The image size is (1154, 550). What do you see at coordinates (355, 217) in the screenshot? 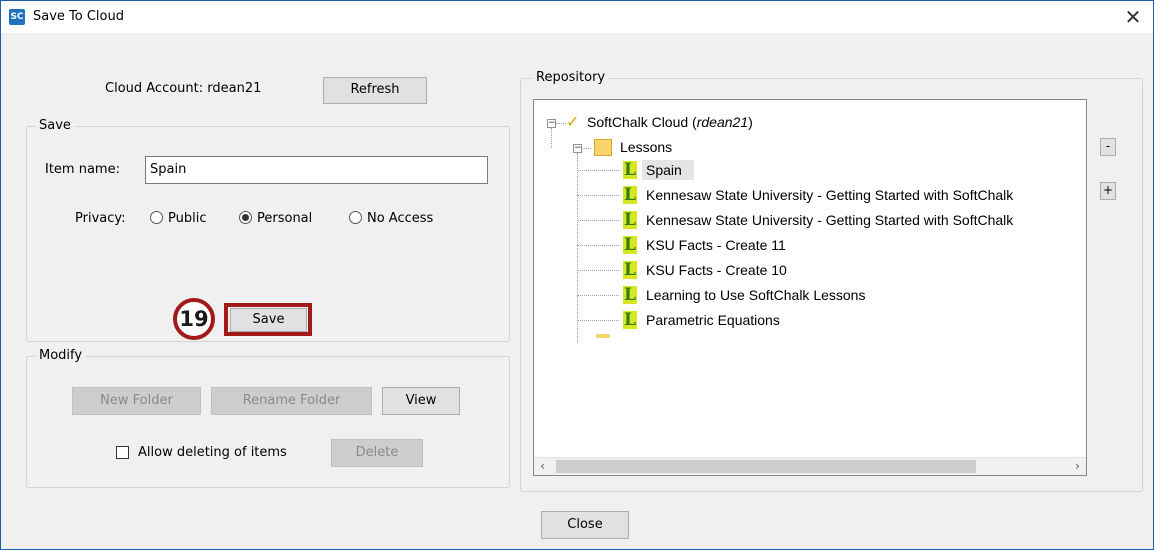
I see `privacy-no-access-radio` at bounding box center [355, 217].